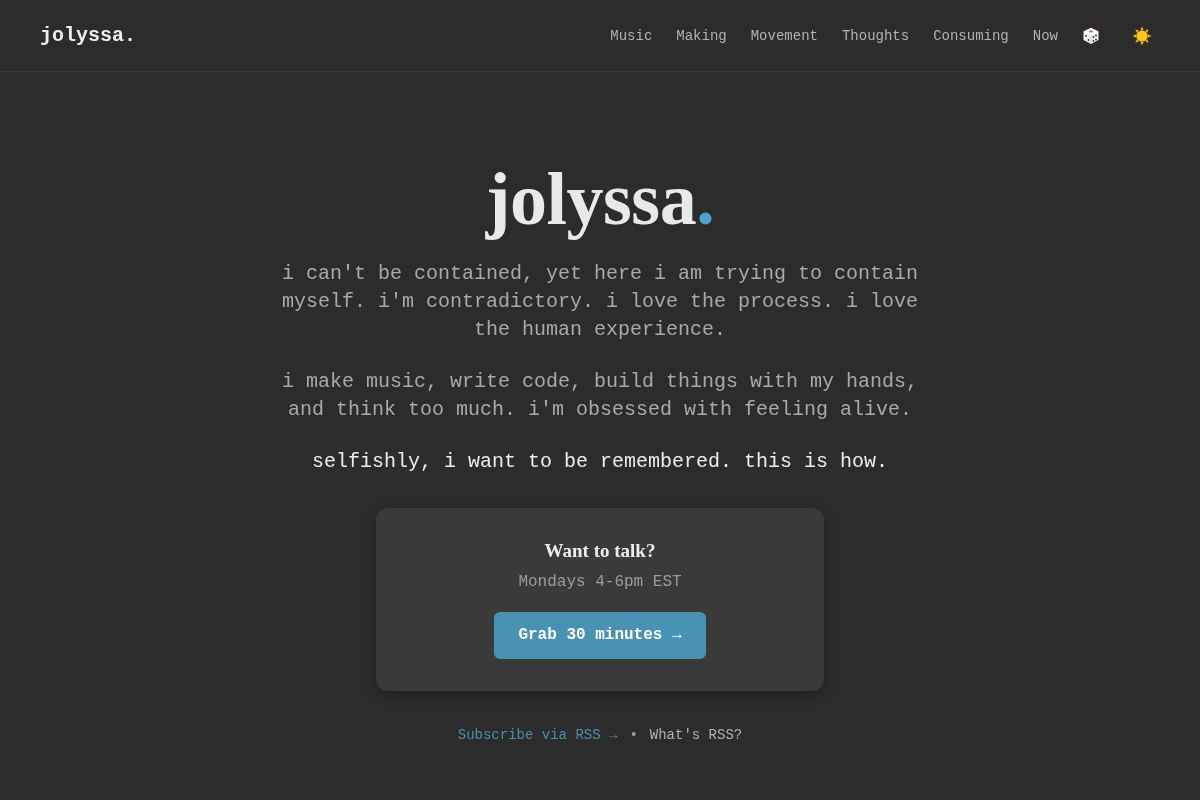  I want to click on nav-link: Thoughts, so click(875, 35).